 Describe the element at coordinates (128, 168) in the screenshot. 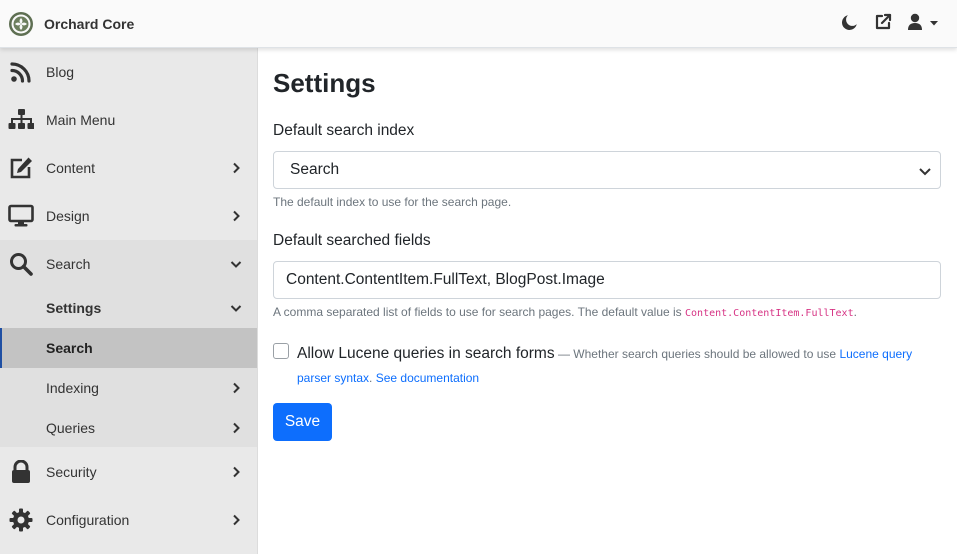

I see `sidebar-item-content: Content` at that location.